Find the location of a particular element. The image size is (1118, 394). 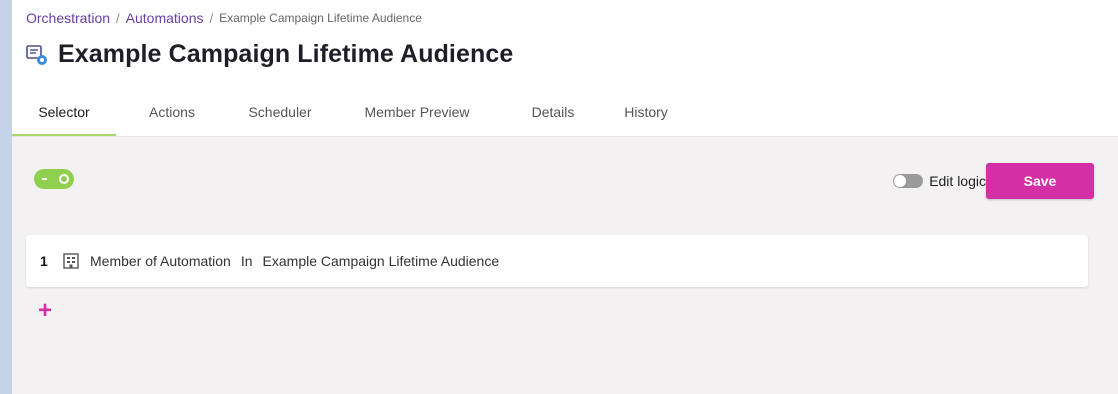

tab-scheduler: Scheduler is located at coordinates (280, 112).